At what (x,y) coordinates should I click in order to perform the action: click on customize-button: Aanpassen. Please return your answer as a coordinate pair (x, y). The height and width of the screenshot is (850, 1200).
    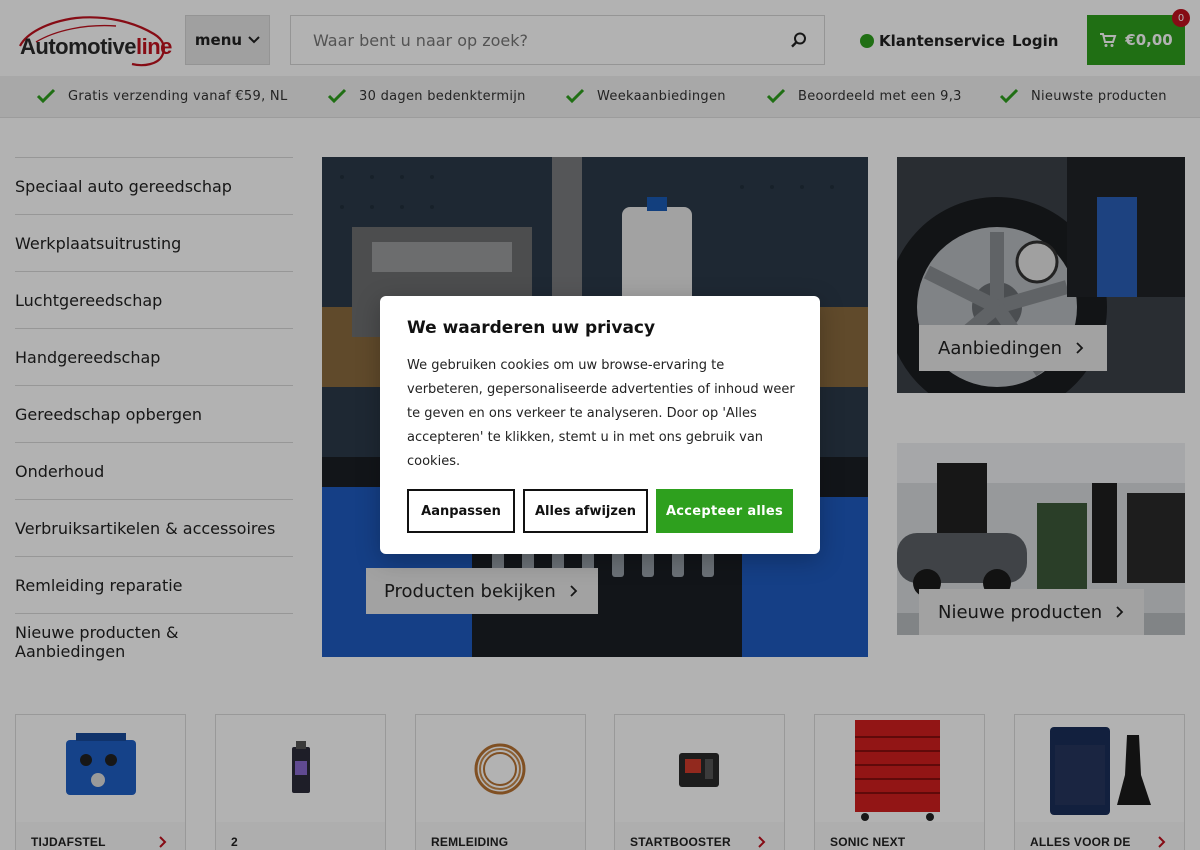
    Looking at the image, I should click on (461, 511).